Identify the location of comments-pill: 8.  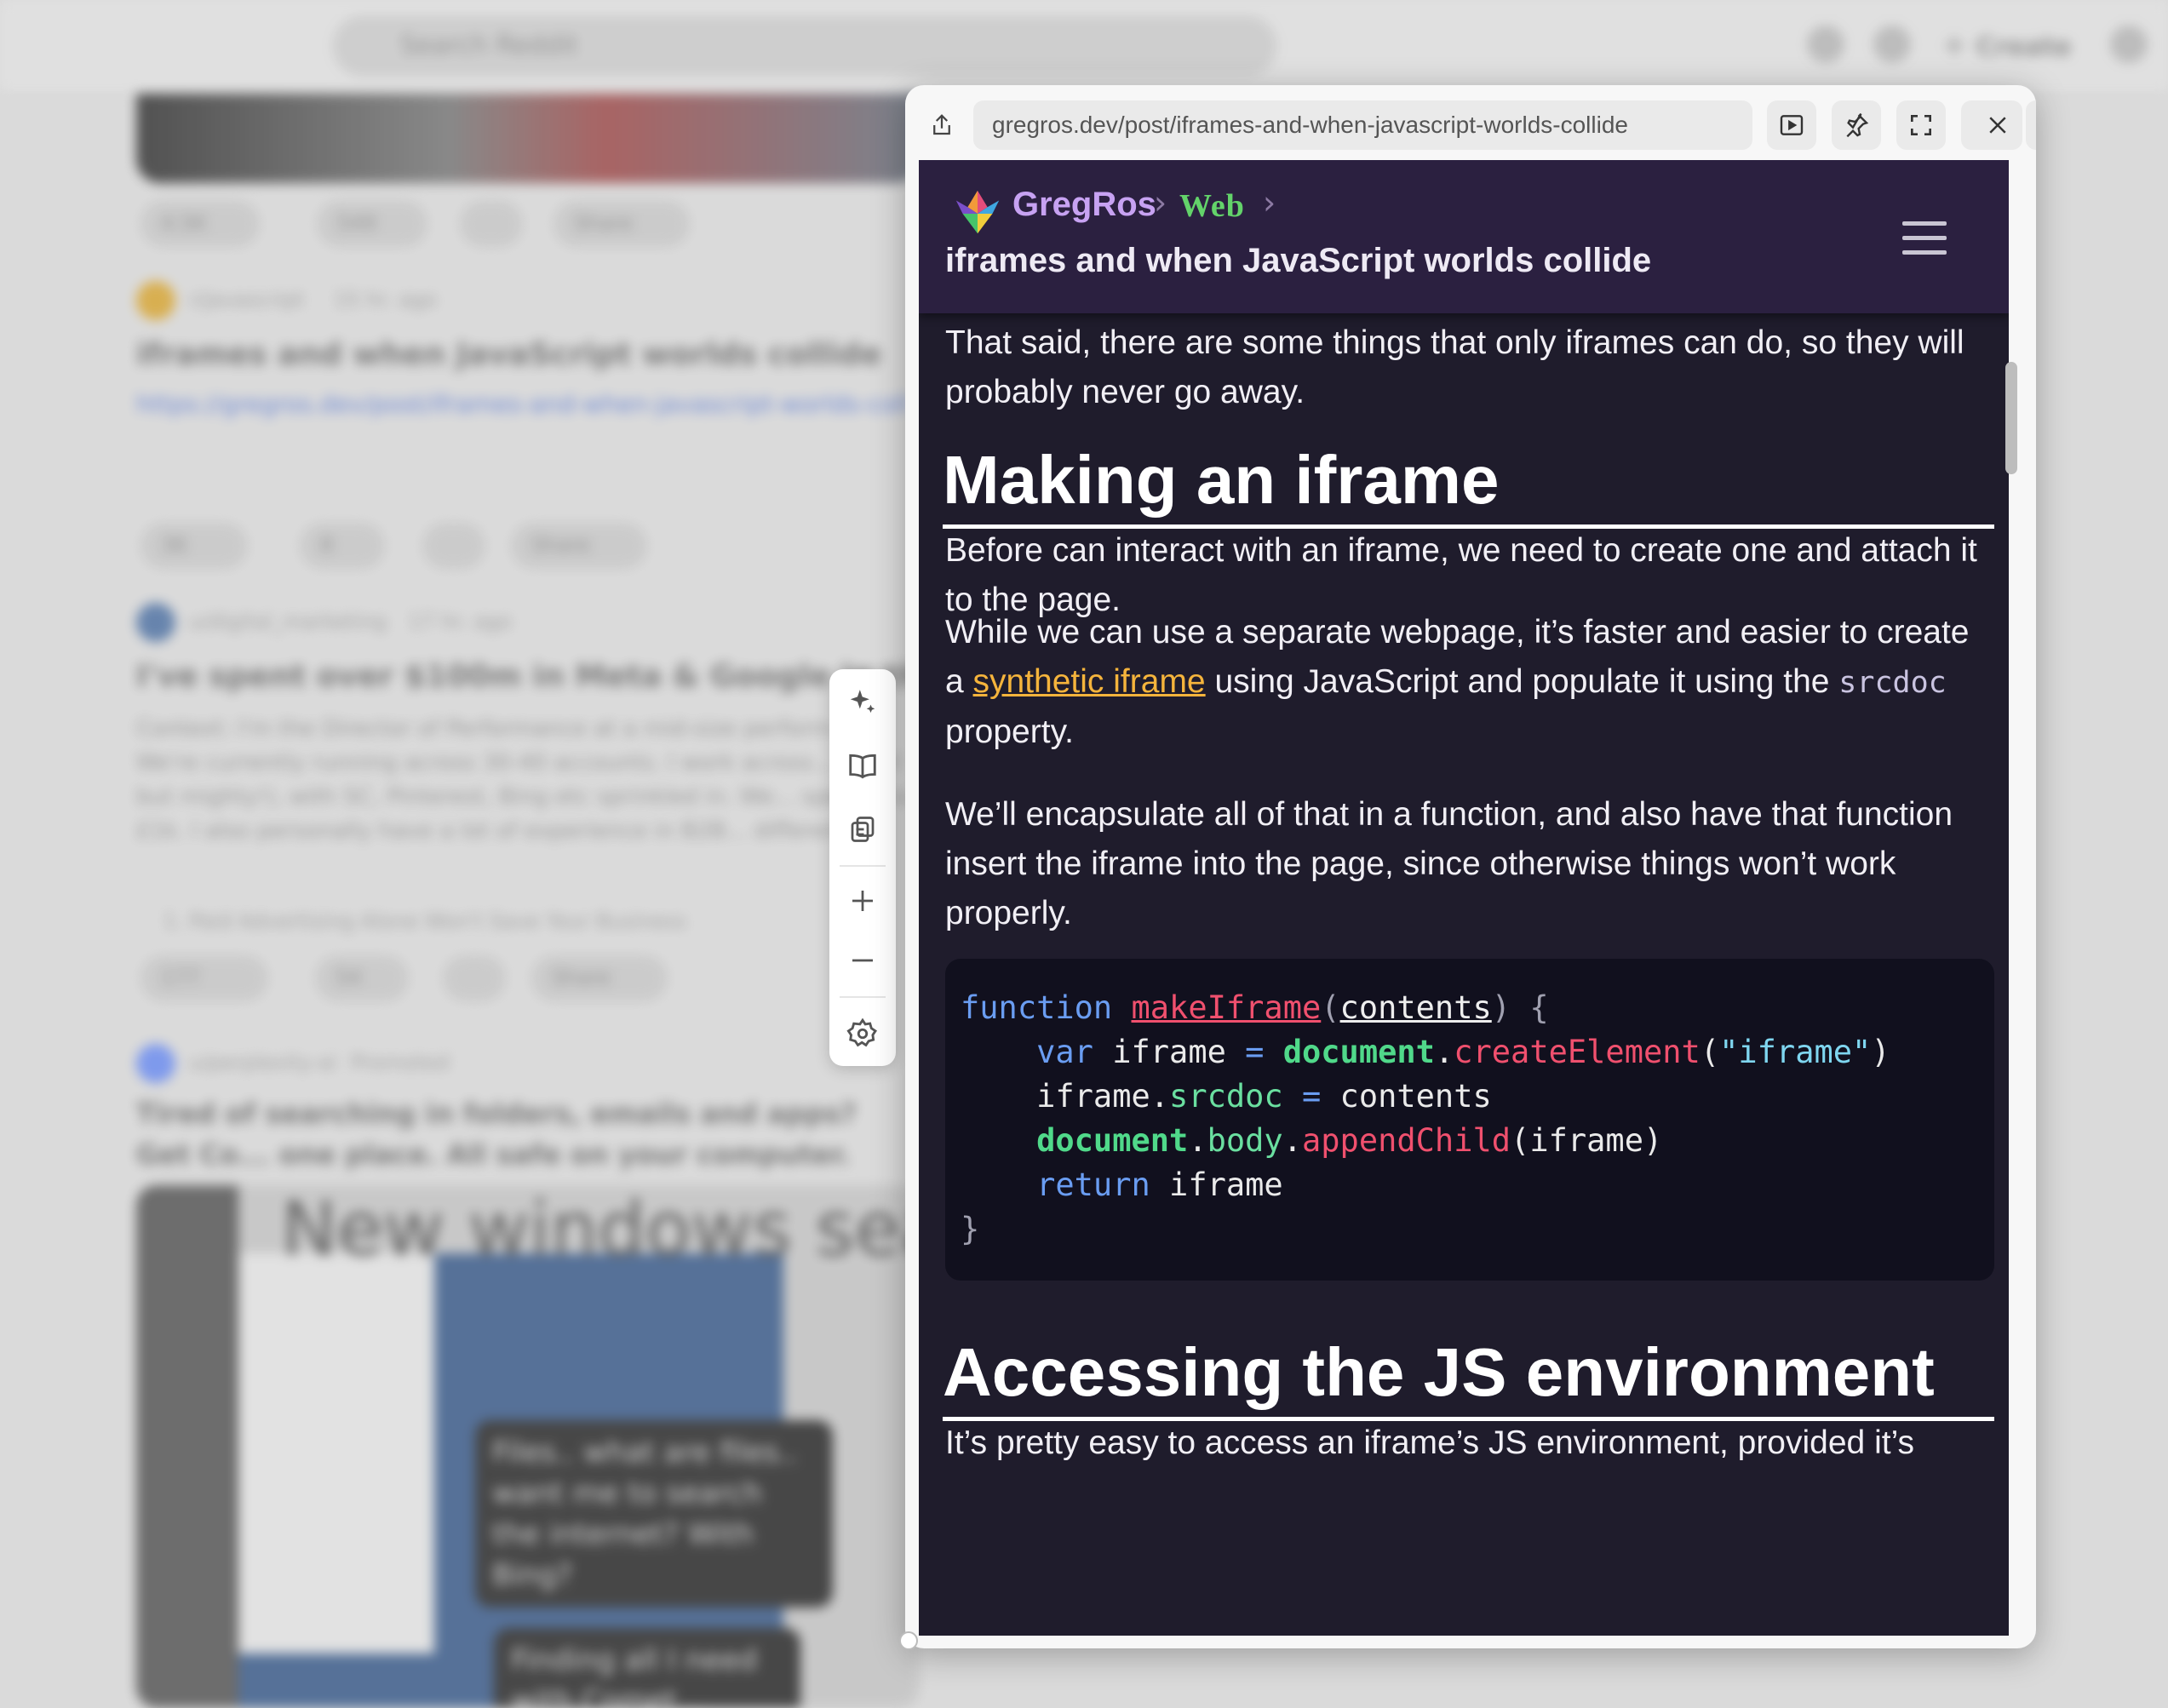
(342, 546).